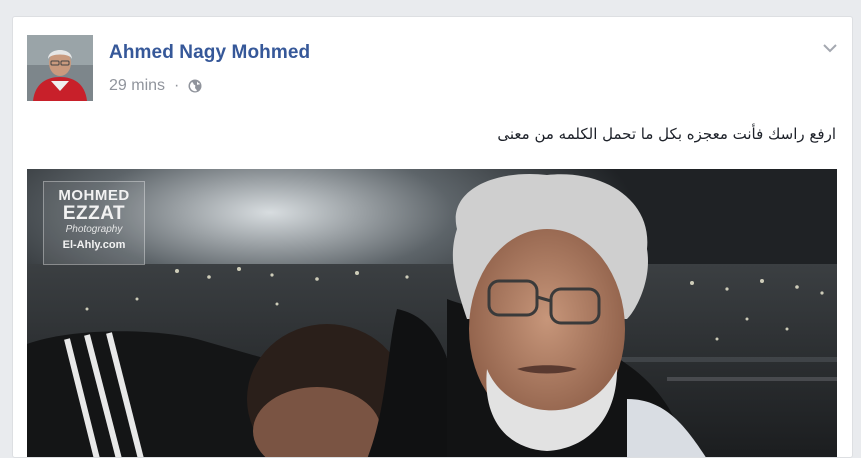 This screenshot has height=458, width=861. I want to click on watermark-line2: EZZAT, so click(94, 213).